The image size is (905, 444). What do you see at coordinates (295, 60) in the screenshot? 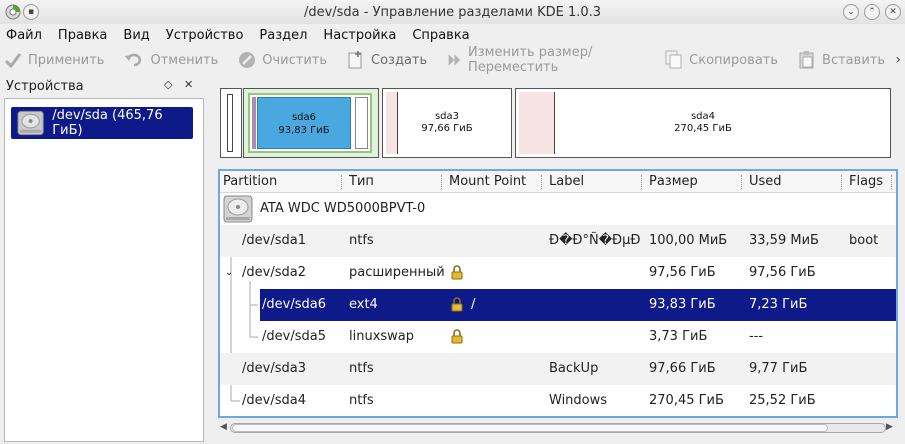
I see `clear-label: Очистить` at bounding box center [295, 60].